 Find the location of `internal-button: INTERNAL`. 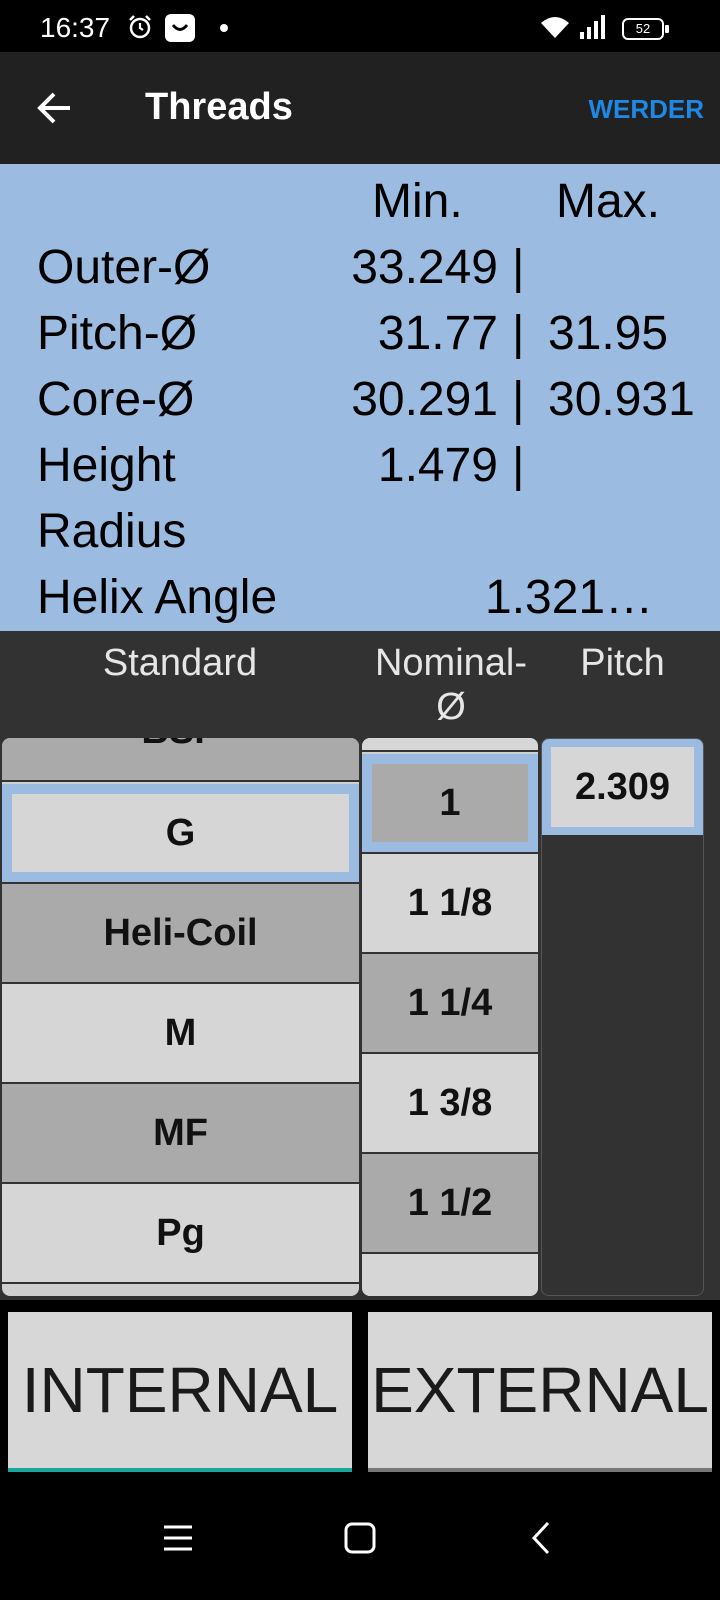

internal-button: INTERNAL is located at coordinates (180, 1392).